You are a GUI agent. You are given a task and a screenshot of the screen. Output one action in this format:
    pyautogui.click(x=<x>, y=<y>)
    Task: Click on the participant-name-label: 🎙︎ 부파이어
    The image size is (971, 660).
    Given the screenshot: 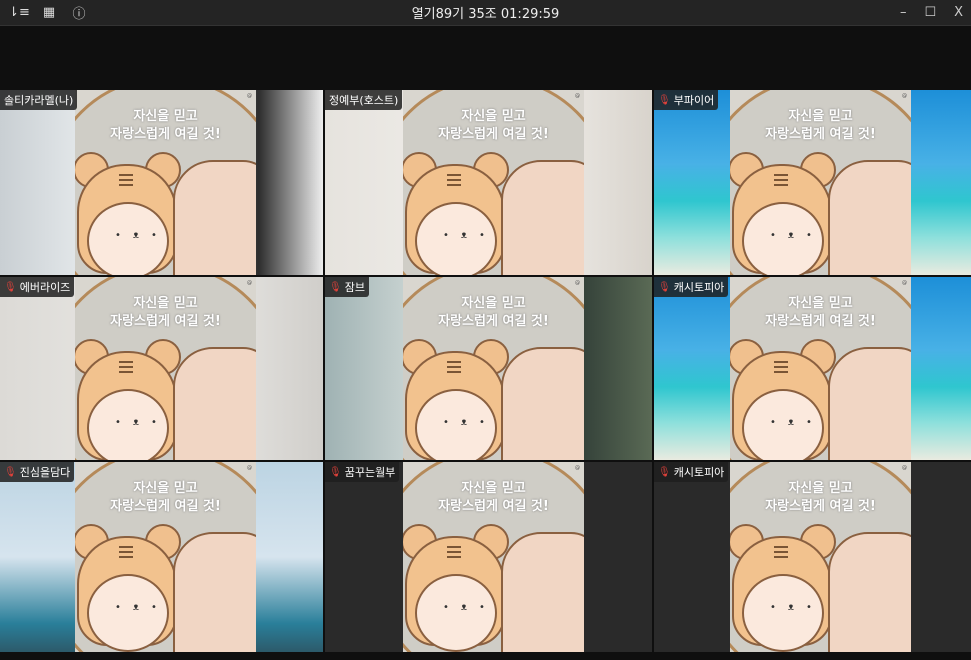 What is the action you would take?
    pyautogui.click(x=686, y=100)
    